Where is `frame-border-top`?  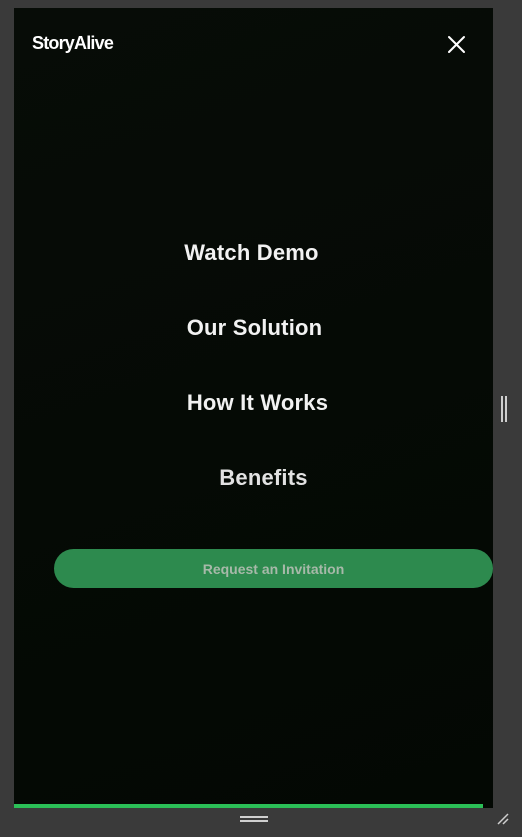
frame-border-top is located at coordinates (261, 4).